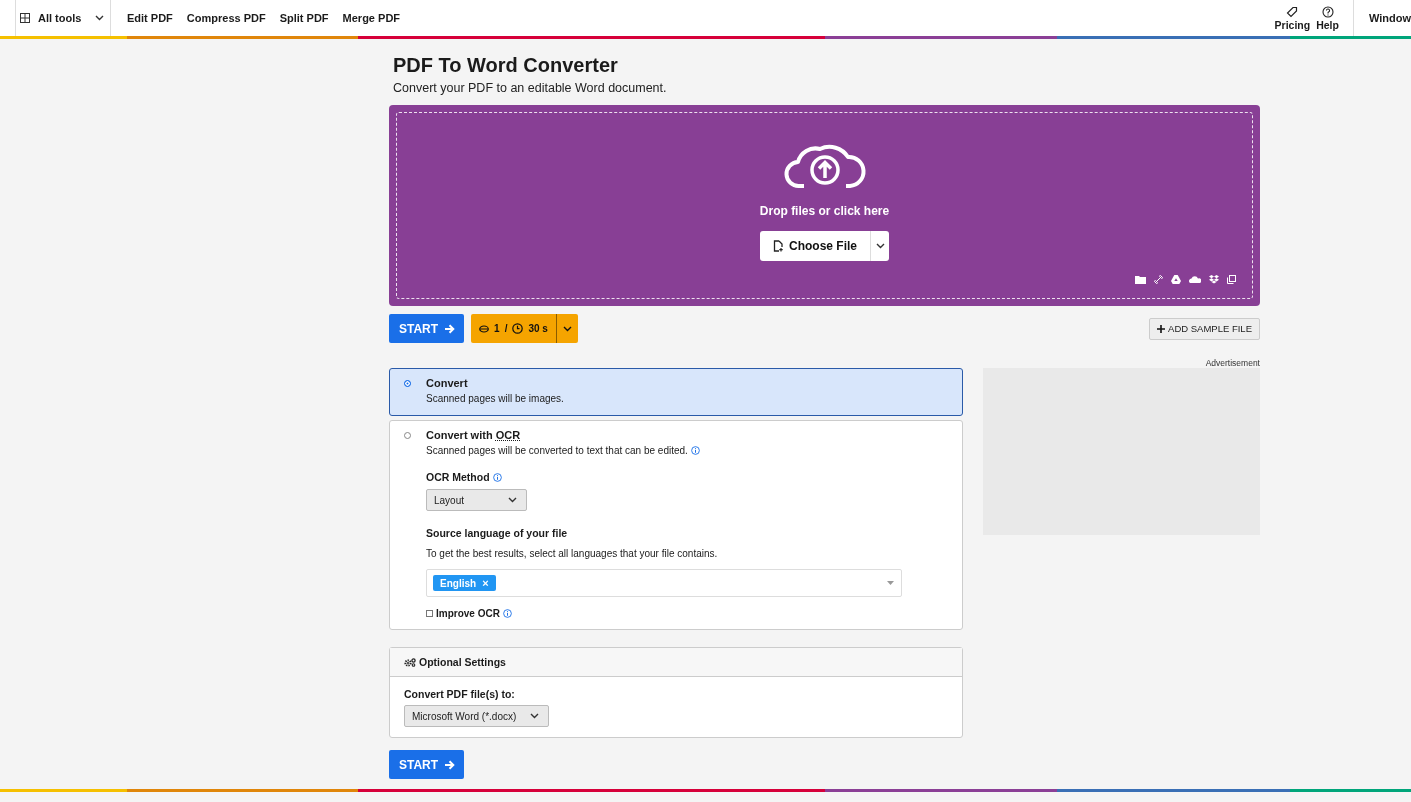 Image resolution: width=1411 pixels, height=802 pixels. I want to click on field-label: Source language of your file, so click(497, 533).